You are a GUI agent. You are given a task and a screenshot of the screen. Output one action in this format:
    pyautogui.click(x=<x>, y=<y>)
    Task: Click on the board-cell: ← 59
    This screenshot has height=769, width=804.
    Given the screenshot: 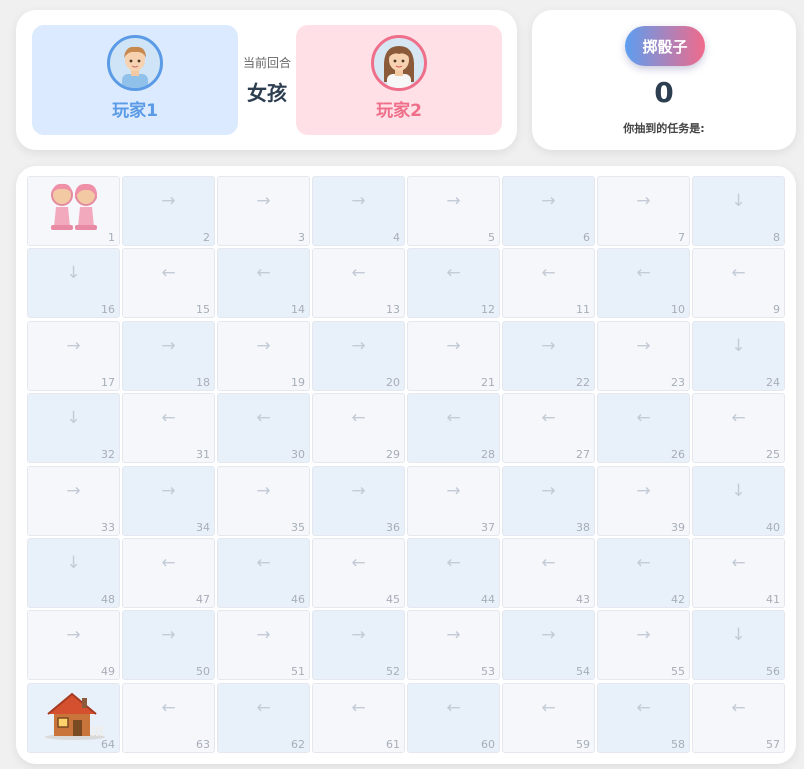 What is the action you would take?
    pyautogui.click(x=548, y=717)
    